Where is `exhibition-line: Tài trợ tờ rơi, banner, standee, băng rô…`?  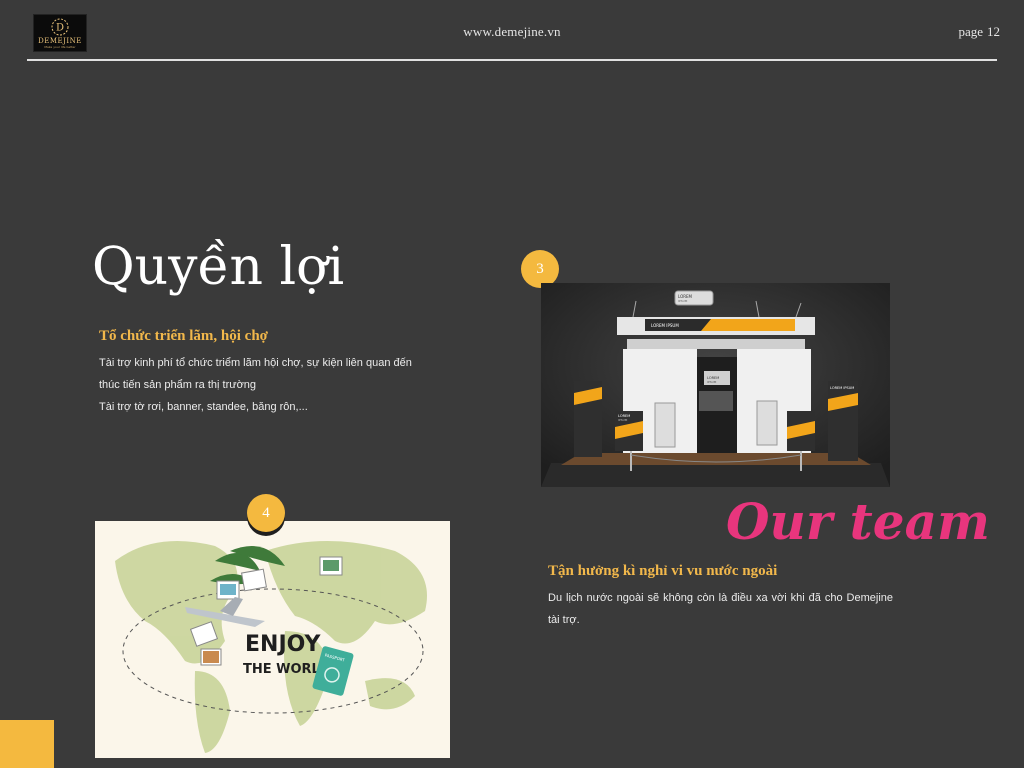 exhibition-line: Tài trợ tờ rơi, banner, standee, băng rô… is located at coordinates (203, 407).